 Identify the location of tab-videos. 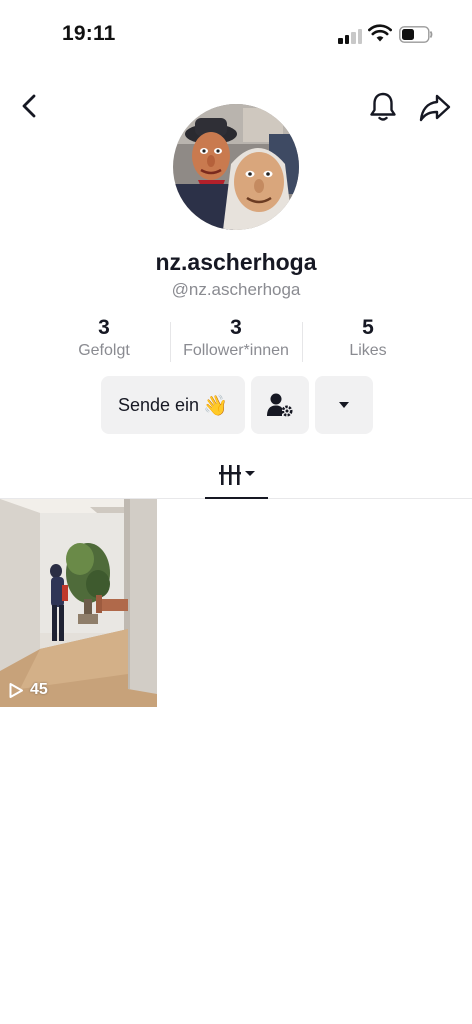
(236, 474).